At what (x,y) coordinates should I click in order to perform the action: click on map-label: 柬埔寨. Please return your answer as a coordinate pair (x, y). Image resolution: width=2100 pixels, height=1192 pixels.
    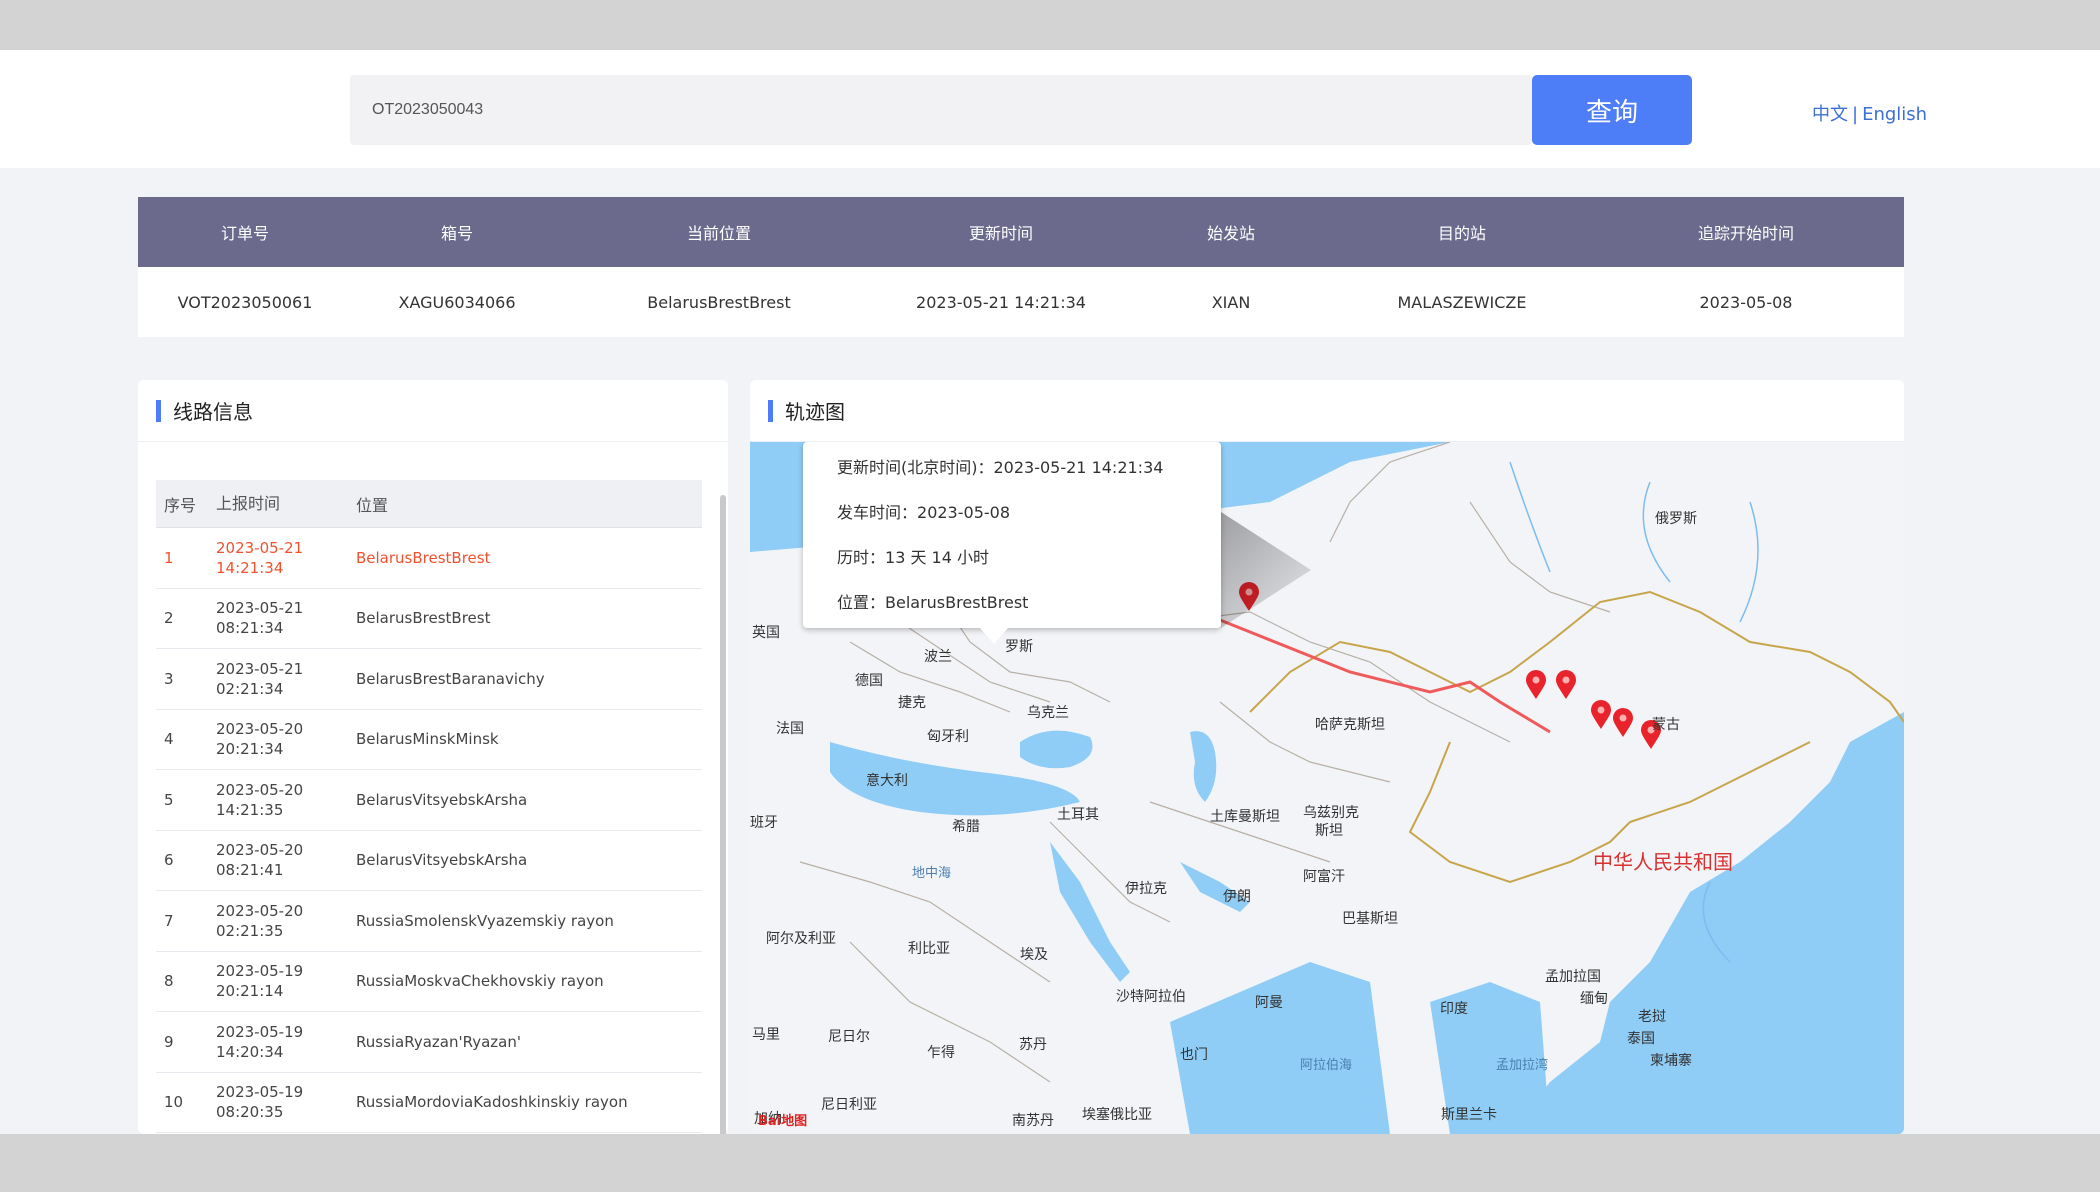
    Looking at the image, I should click on (1671, 1061).